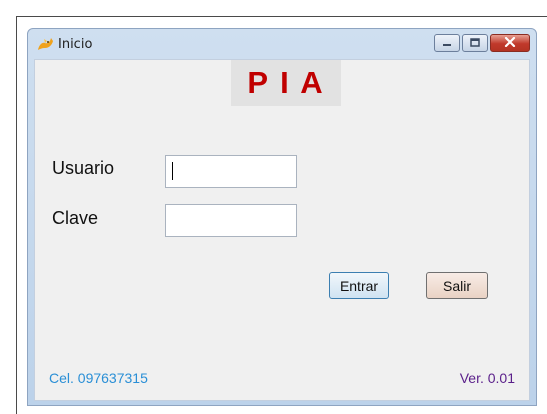 The height and width of the screenshot is (414, 547). Describe the element at coordinates (487, 378) in the screenshot. I see `version-text: Ver. 0.01` at that location.